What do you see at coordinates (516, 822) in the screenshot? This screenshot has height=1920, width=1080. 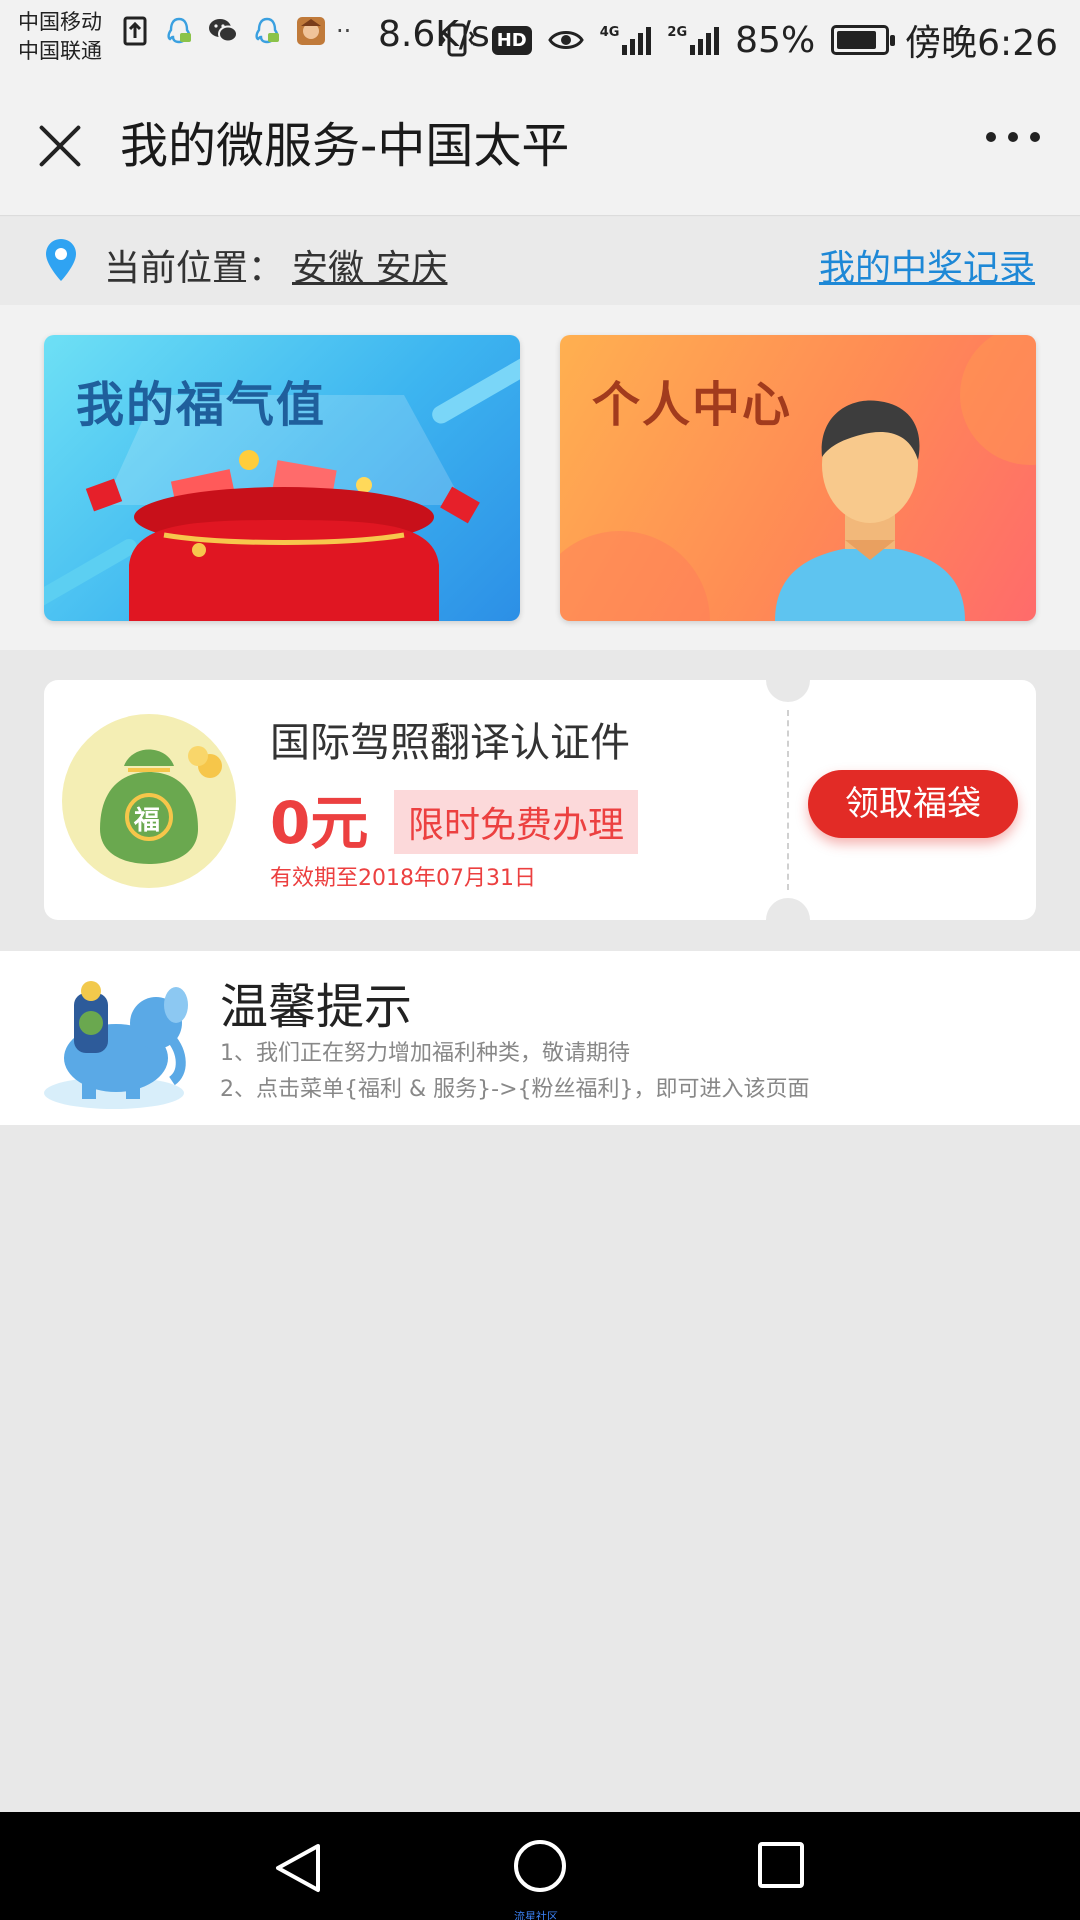 I see `coupon-free-tag: 限时免费办理` at bounding box center [516, 822].